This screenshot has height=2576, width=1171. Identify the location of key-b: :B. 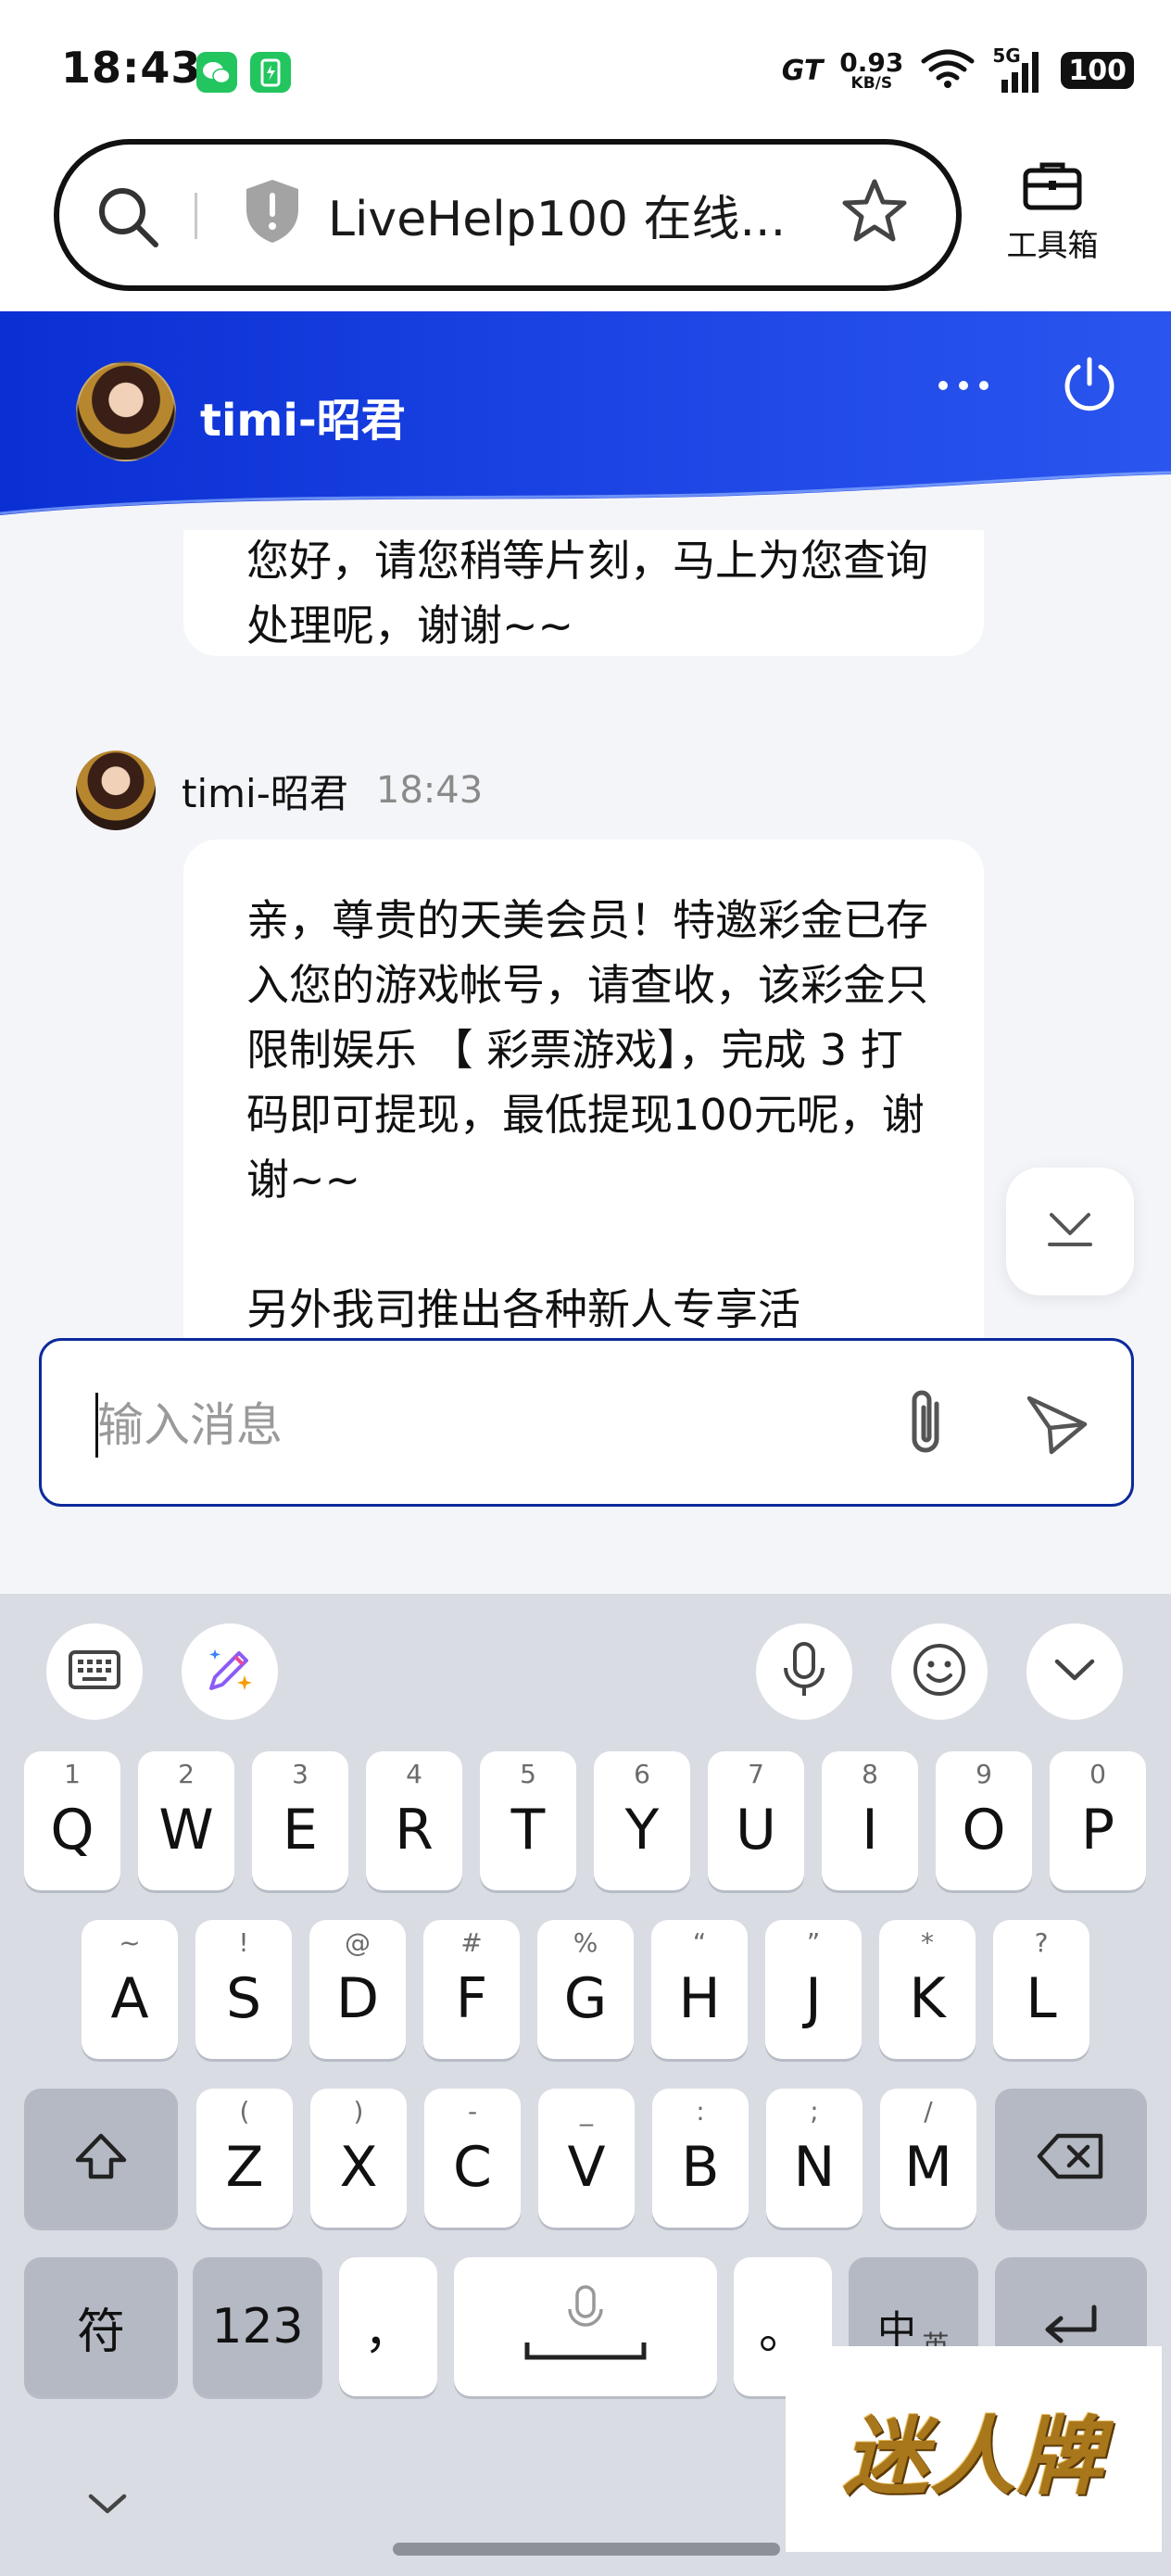
(701, 2158).